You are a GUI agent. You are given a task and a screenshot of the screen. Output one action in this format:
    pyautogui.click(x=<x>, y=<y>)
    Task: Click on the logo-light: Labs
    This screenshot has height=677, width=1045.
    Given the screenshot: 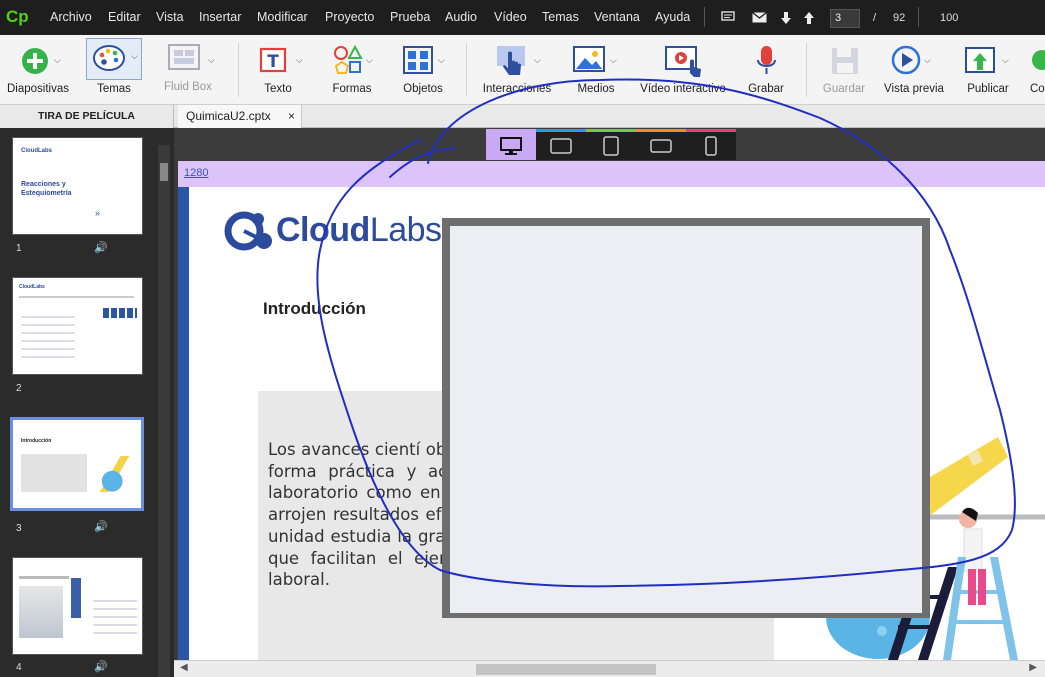 What is the action you would take?
    pyautogui.click(x=405, y=230)
    